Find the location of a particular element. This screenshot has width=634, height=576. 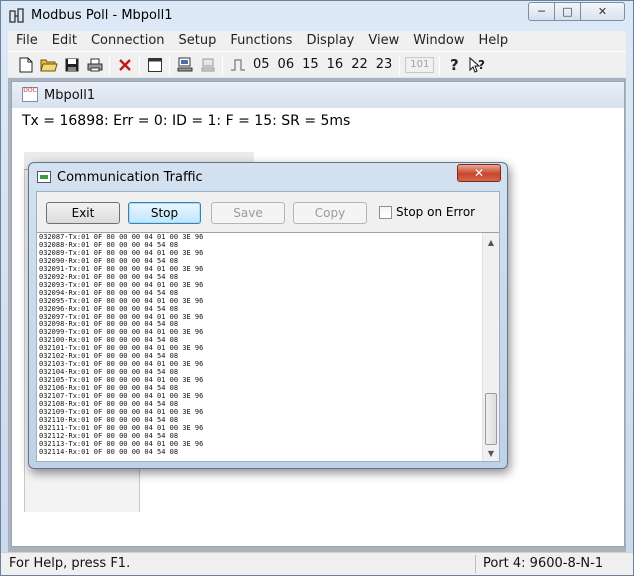

menu-help: Help is located at coordinates (493, 41).